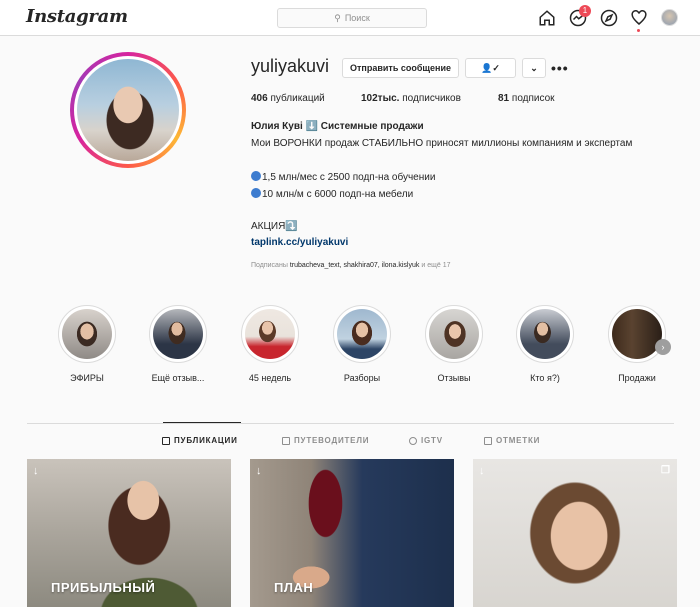  I want to click on highlight-item: Кто я?), so click(545, 344).